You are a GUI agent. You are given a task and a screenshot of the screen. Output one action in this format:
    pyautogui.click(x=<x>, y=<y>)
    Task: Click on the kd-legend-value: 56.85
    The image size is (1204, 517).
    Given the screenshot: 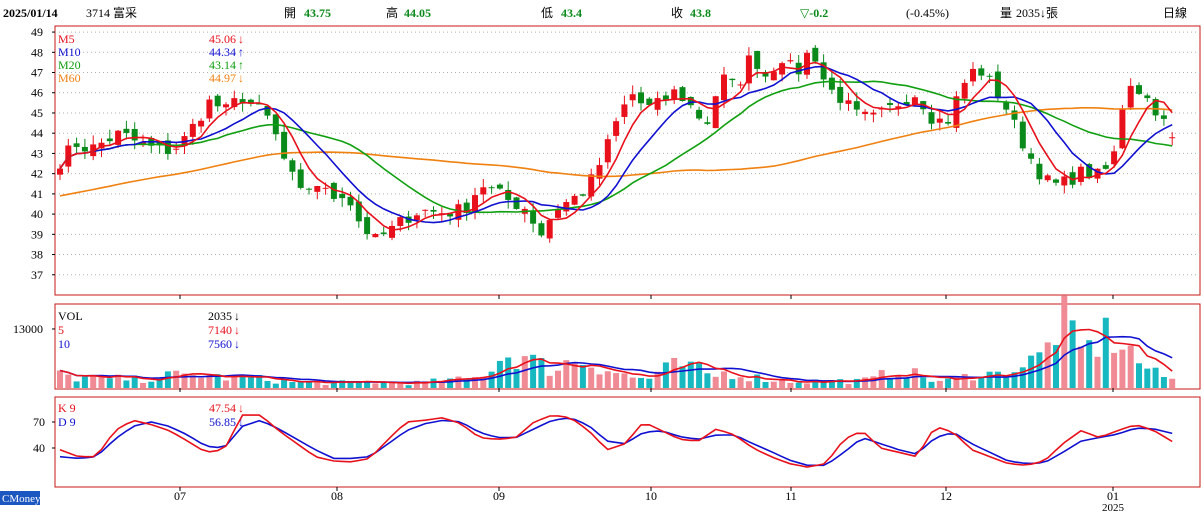 What is the action you would take?
    pyautogui.click(x=222, y=422)
    